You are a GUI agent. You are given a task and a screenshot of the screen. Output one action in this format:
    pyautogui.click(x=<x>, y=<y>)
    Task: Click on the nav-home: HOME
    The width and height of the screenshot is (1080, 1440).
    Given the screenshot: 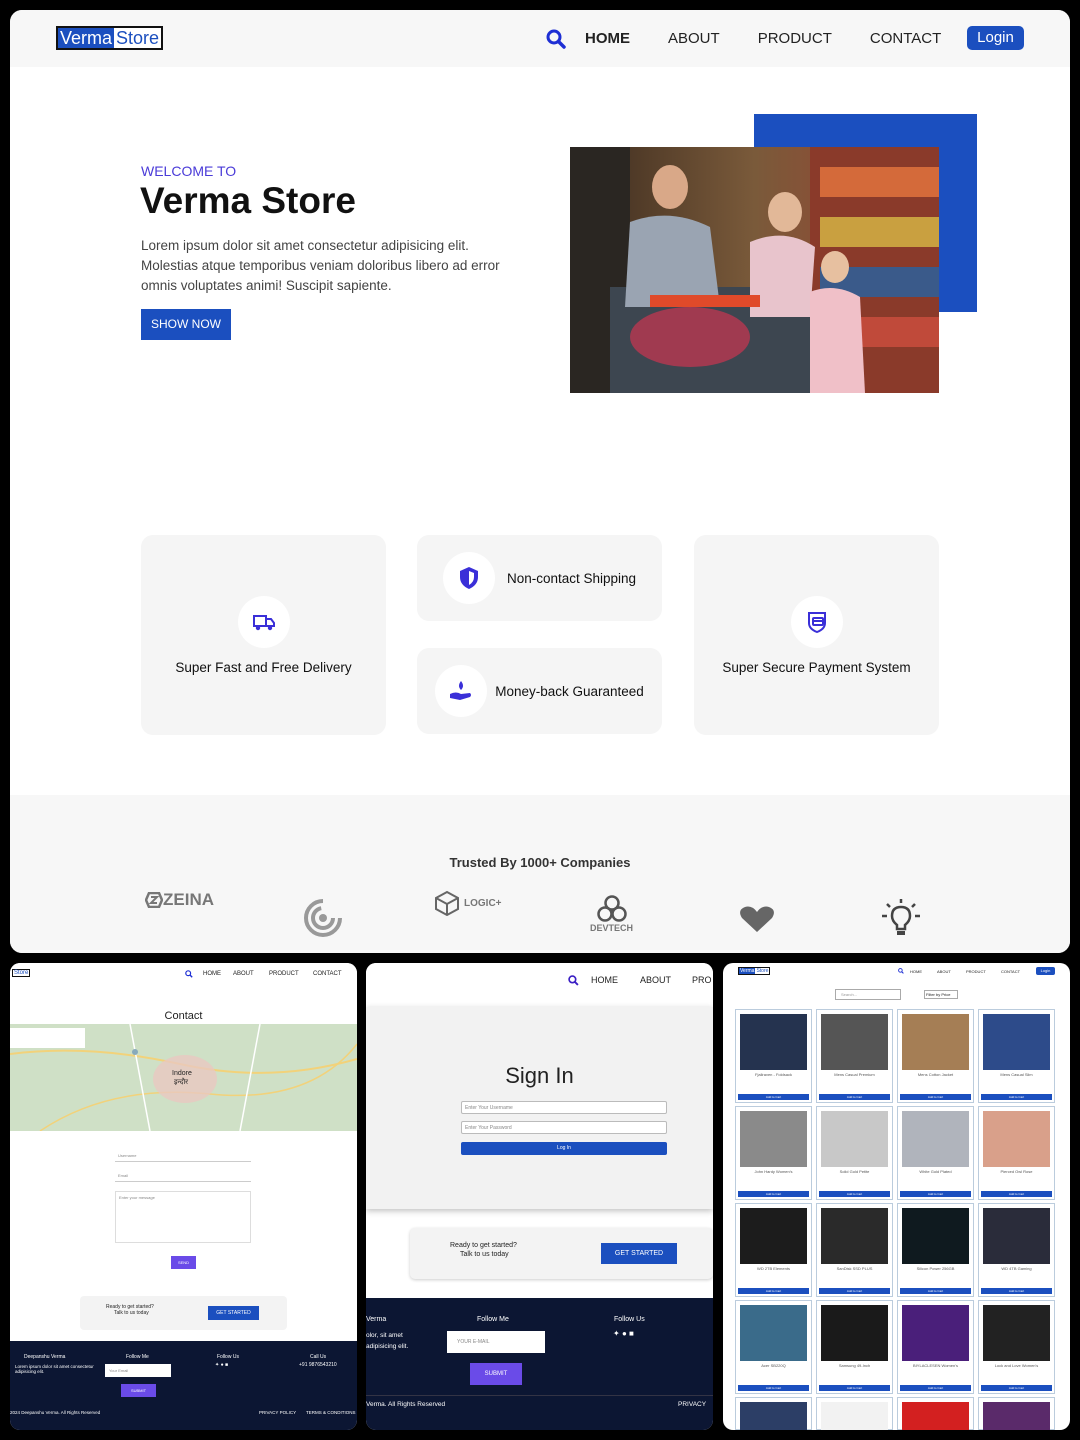 What is the action you would take?
    pyautogui.click(x=607, y=38)
    